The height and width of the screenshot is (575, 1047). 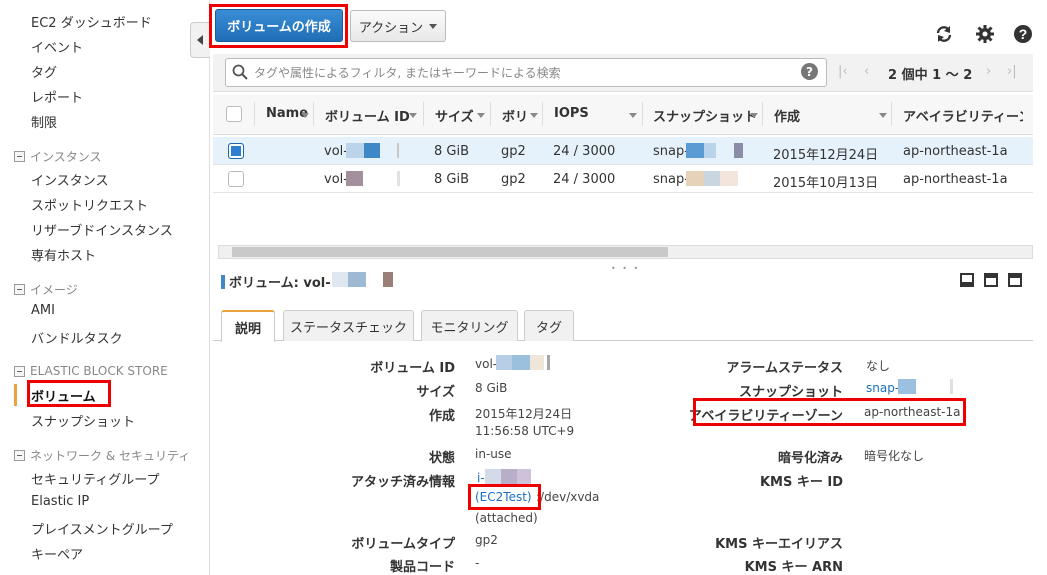 I want to click on scrollbar-thumb, so click(x=450, y=252).